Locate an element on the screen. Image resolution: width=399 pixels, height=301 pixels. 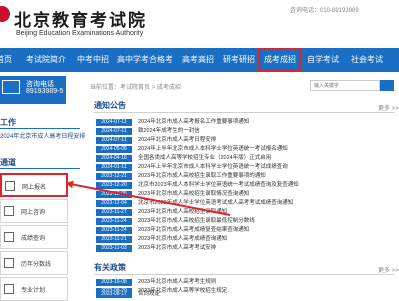
chat-icon is located at coordinates (9, 211).